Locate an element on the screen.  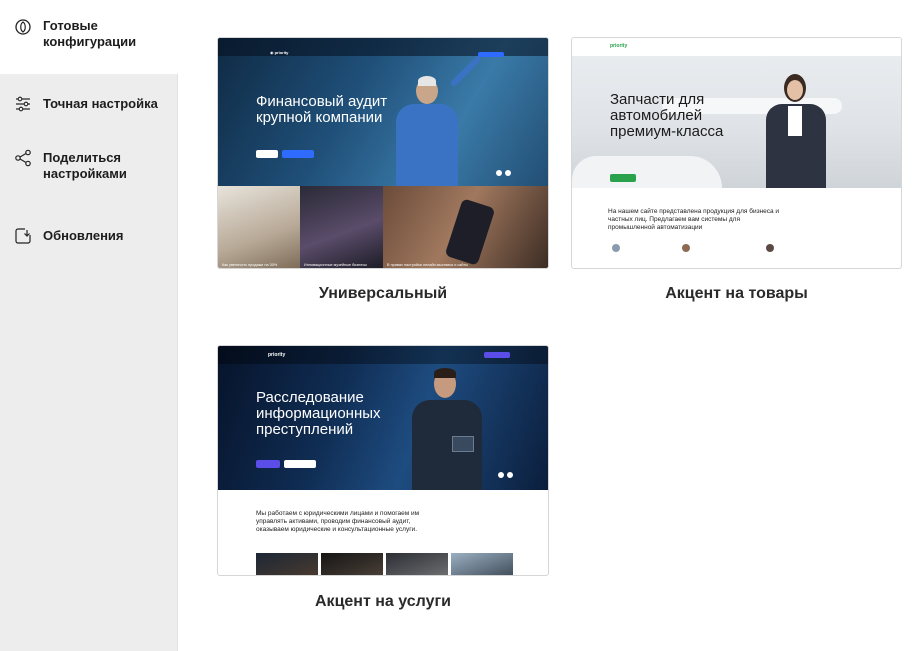
sidebar-item-configurations: Готовые конфигурации is located at coordinates (89, 36).